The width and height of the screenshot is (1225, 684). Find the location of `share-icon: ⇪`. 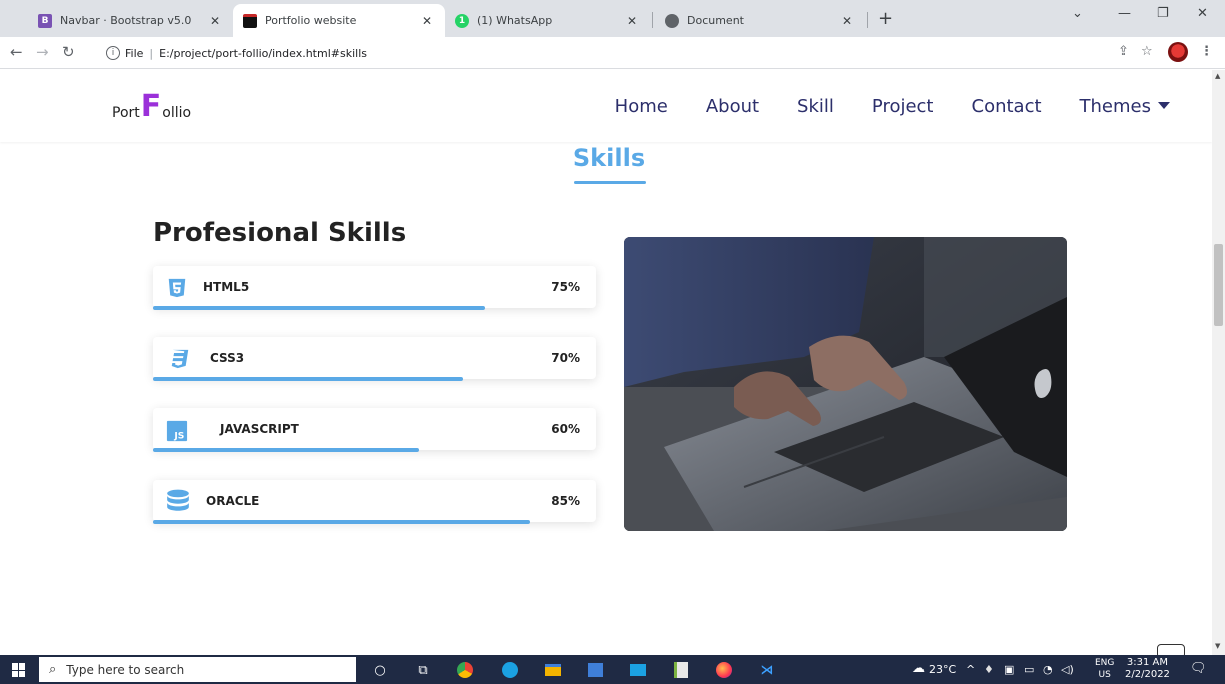

share-icon: ⇪ is located at coordinates (1123, 51).